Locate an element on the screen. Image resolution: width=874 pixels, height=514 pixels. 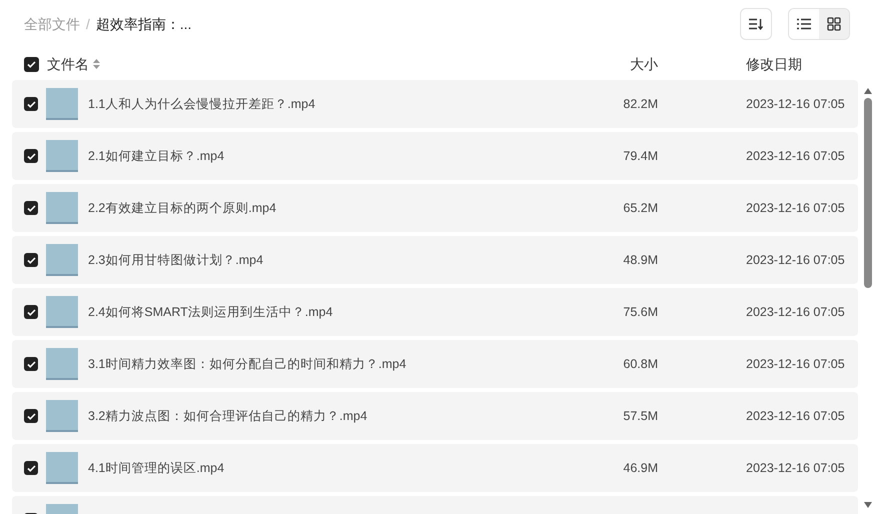
scroll-down-icon is located at coordinates (868, 505).